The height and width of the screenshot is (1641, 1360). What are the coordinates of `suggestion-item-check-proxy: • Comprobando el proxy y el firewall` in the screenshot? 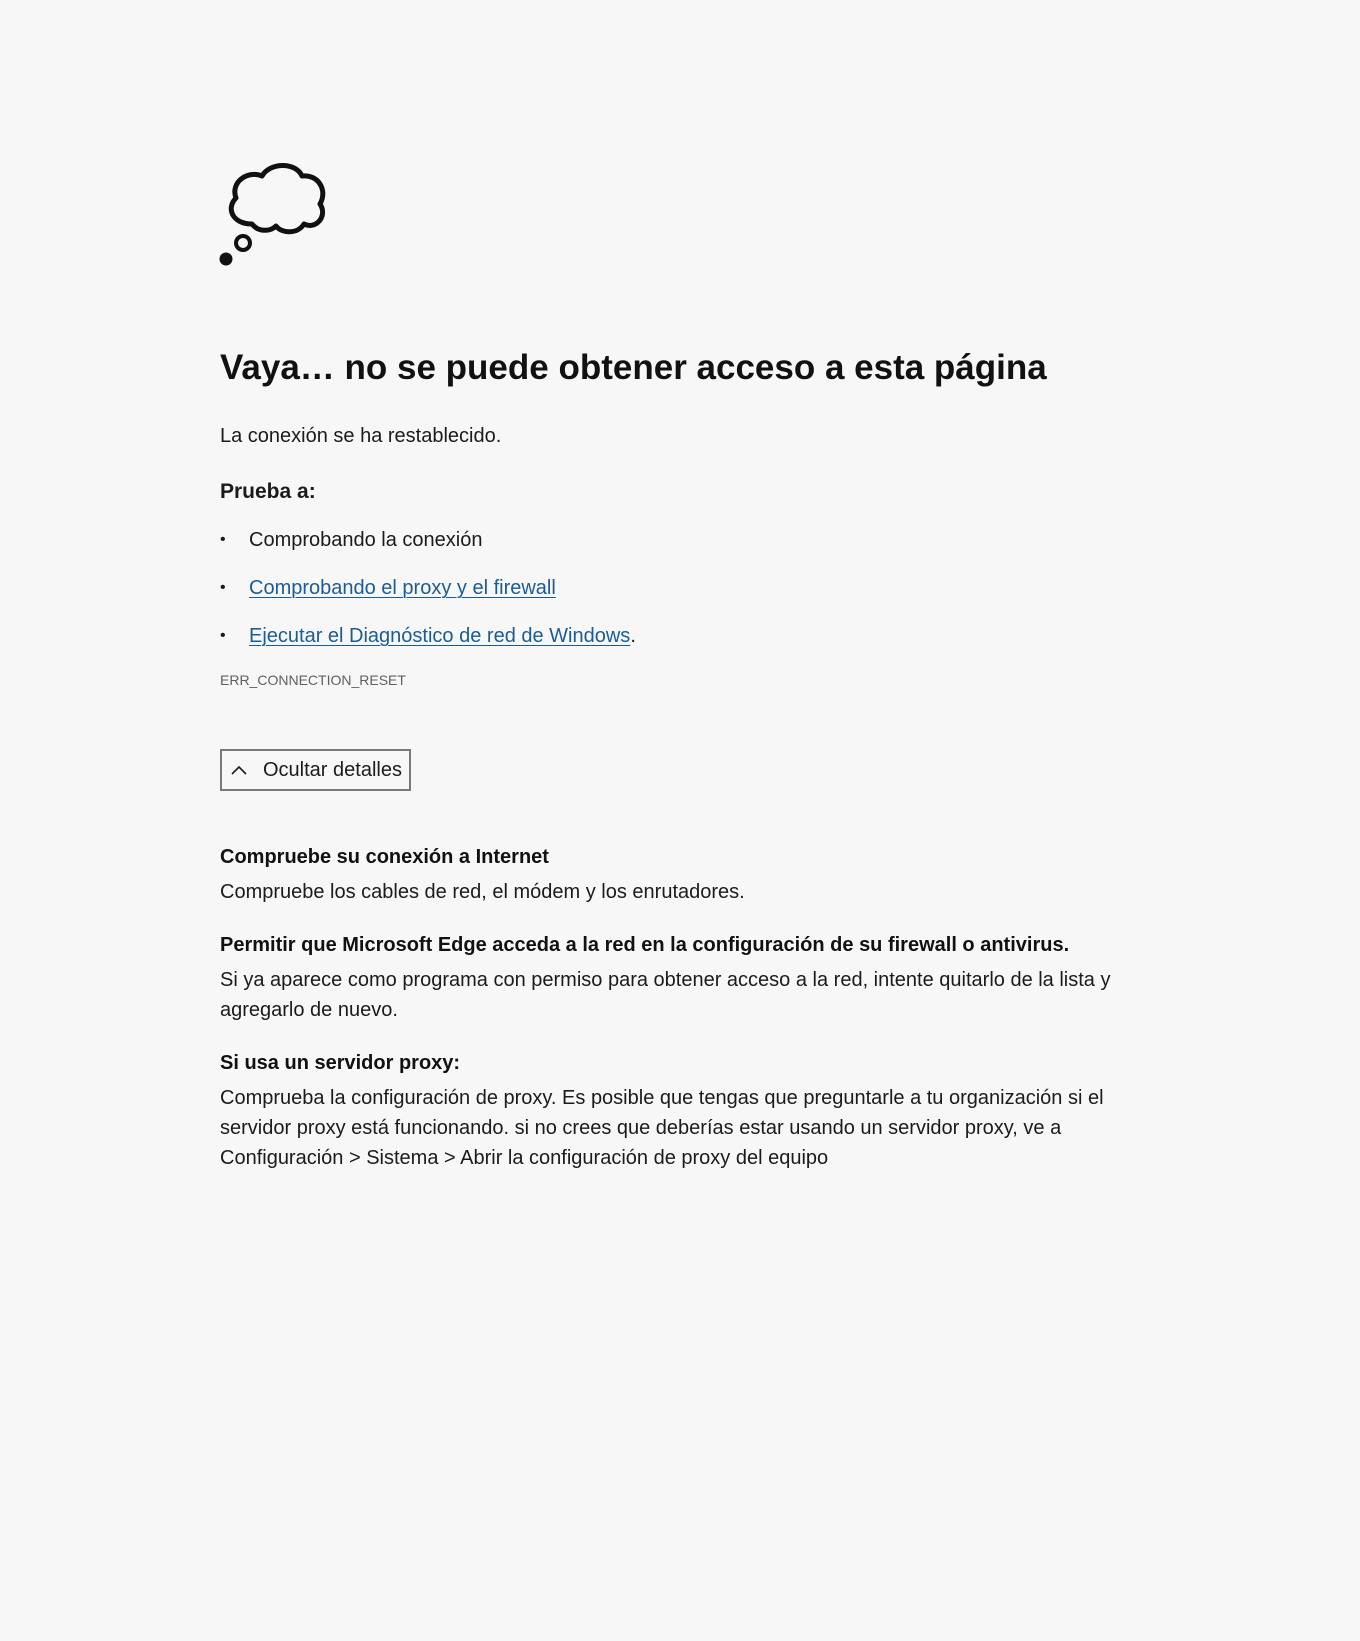 It's located at (670, 588).